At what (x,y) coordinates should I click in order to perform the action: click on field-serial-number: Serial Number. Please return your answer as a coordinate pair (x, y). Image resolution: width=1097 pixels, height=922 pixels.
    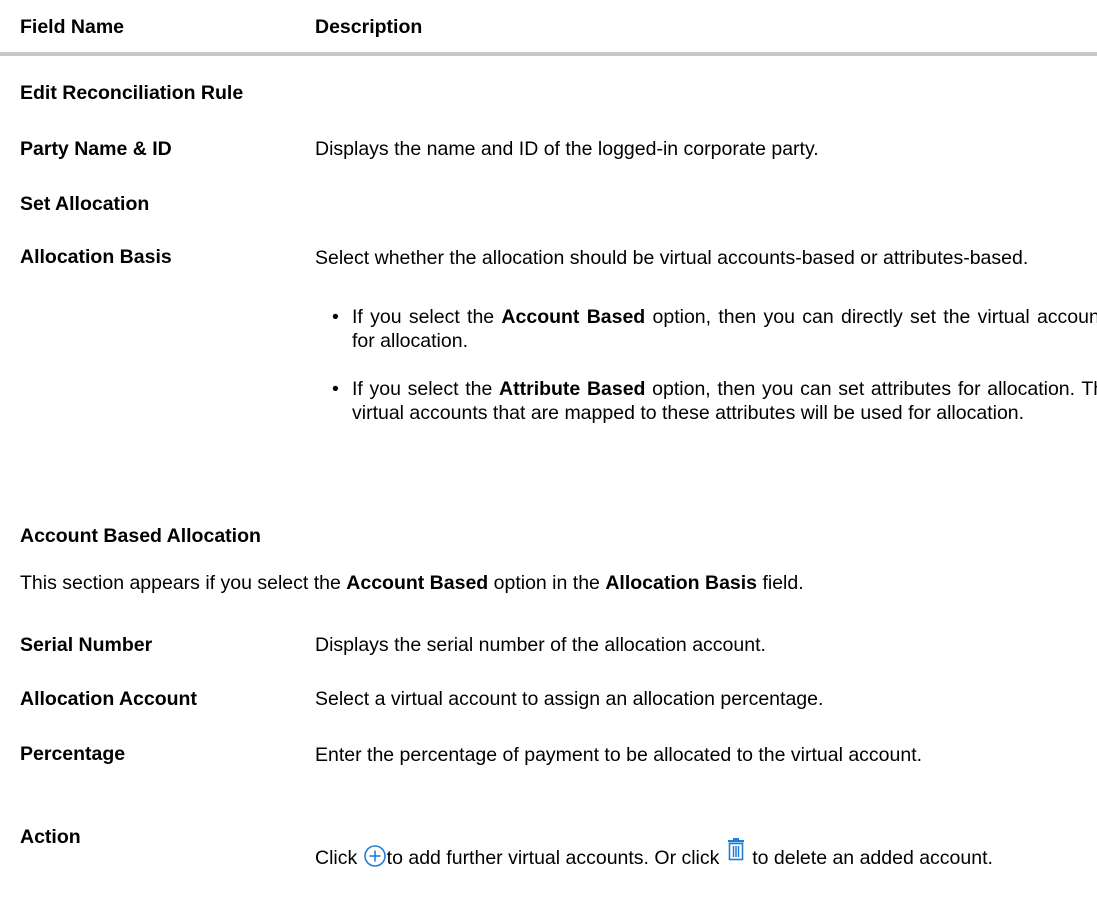
    Looking at the image, I should click on (86, 645).